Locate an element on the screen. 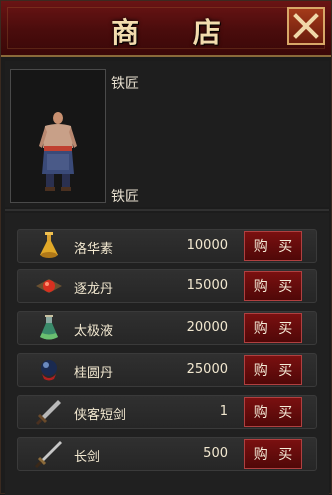 Image resolution: width=332 pixels, height=495 pixels. list-item: 逐龙丹 15000 购 买 is located at coordinates (167, 286).